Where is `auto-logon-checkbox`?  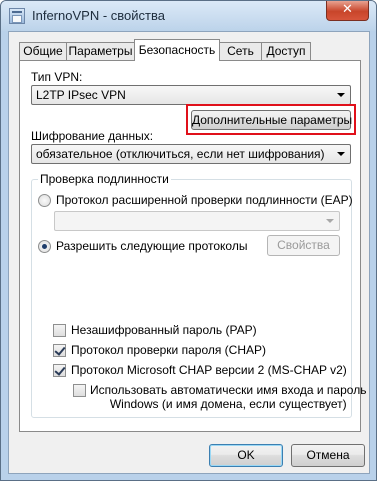 auto-logon-checkbox is located at coordinates (79, 390).